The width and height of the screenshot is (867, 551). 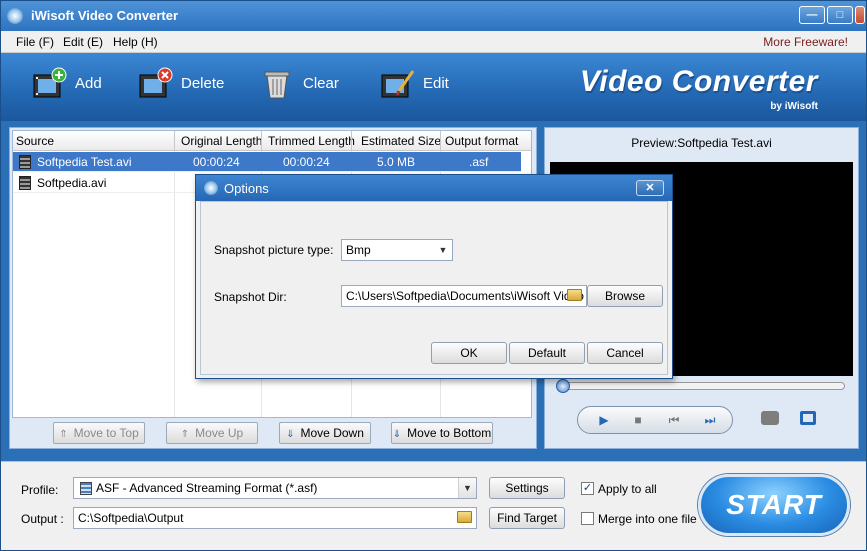 What do you see at coordinates (73, 85) in the screenshot?
I see `add-button: Add` at bounding box center [73, 85].